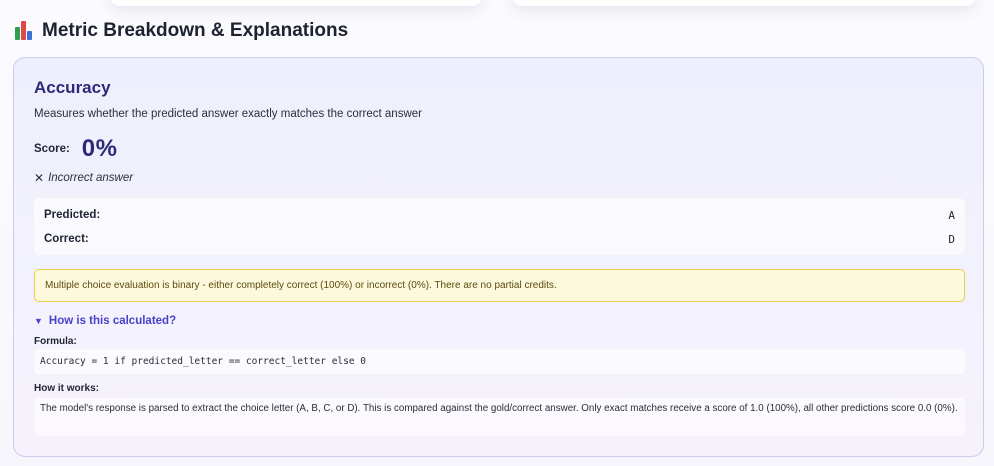 The image size is (994, 466). I want to click on formula-label: Formula:, so click(55, 341).